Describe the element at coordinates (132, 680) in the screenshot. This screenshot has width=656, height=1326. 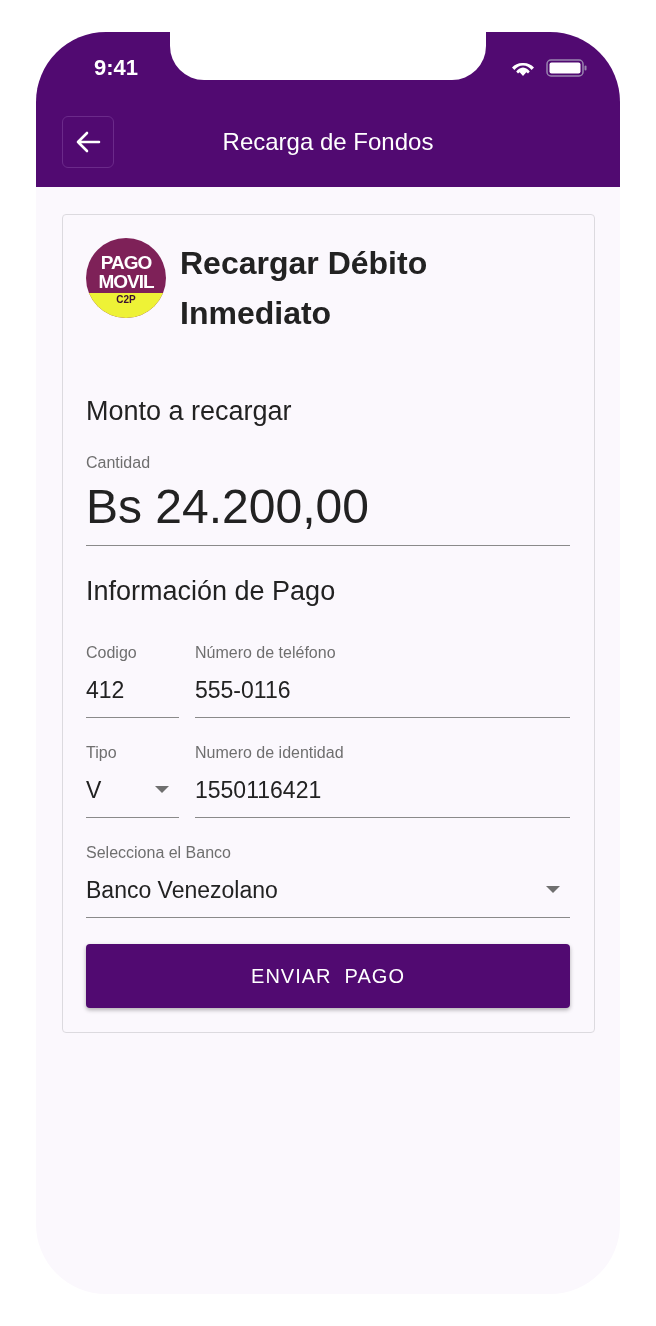
I see `input-field: Codigo 412` at that location.